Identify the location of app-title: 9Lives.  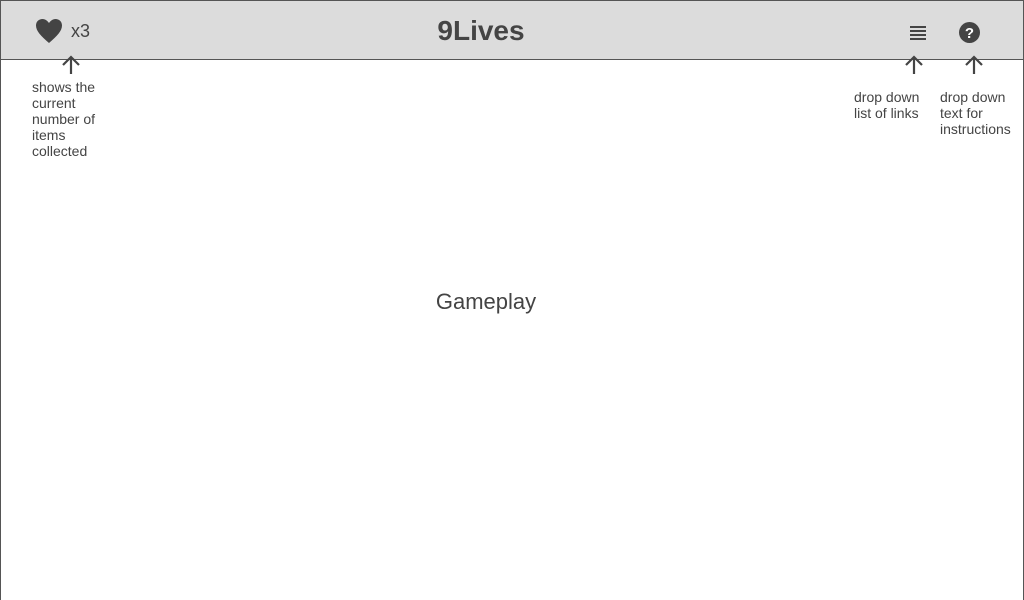
(481, 30).